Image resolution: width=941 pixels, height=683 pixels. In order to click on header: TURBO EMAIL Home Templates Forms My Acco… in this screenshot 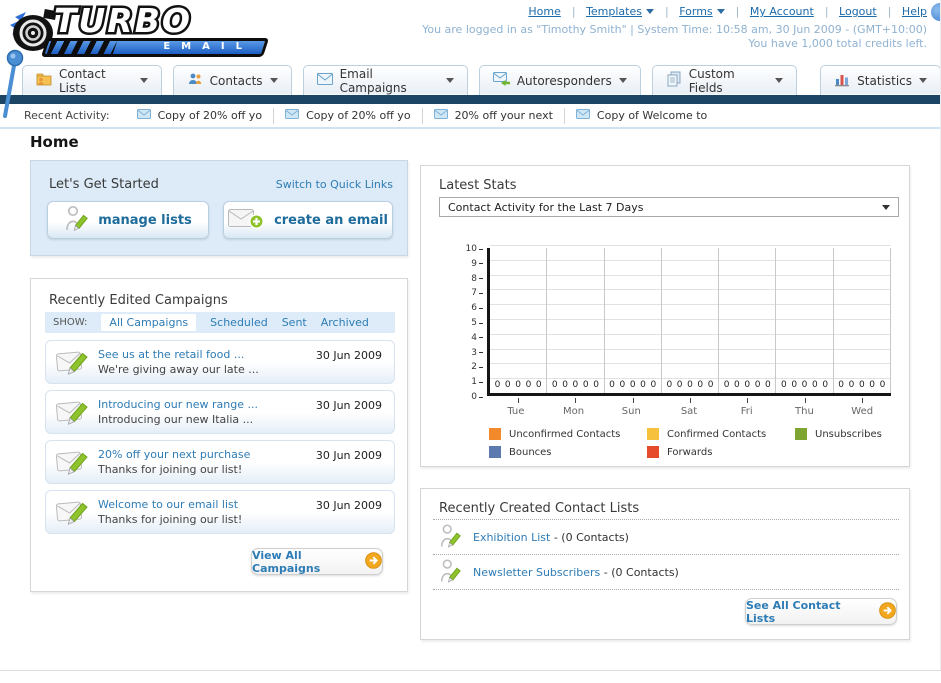, I will do `click(470, 32)`.